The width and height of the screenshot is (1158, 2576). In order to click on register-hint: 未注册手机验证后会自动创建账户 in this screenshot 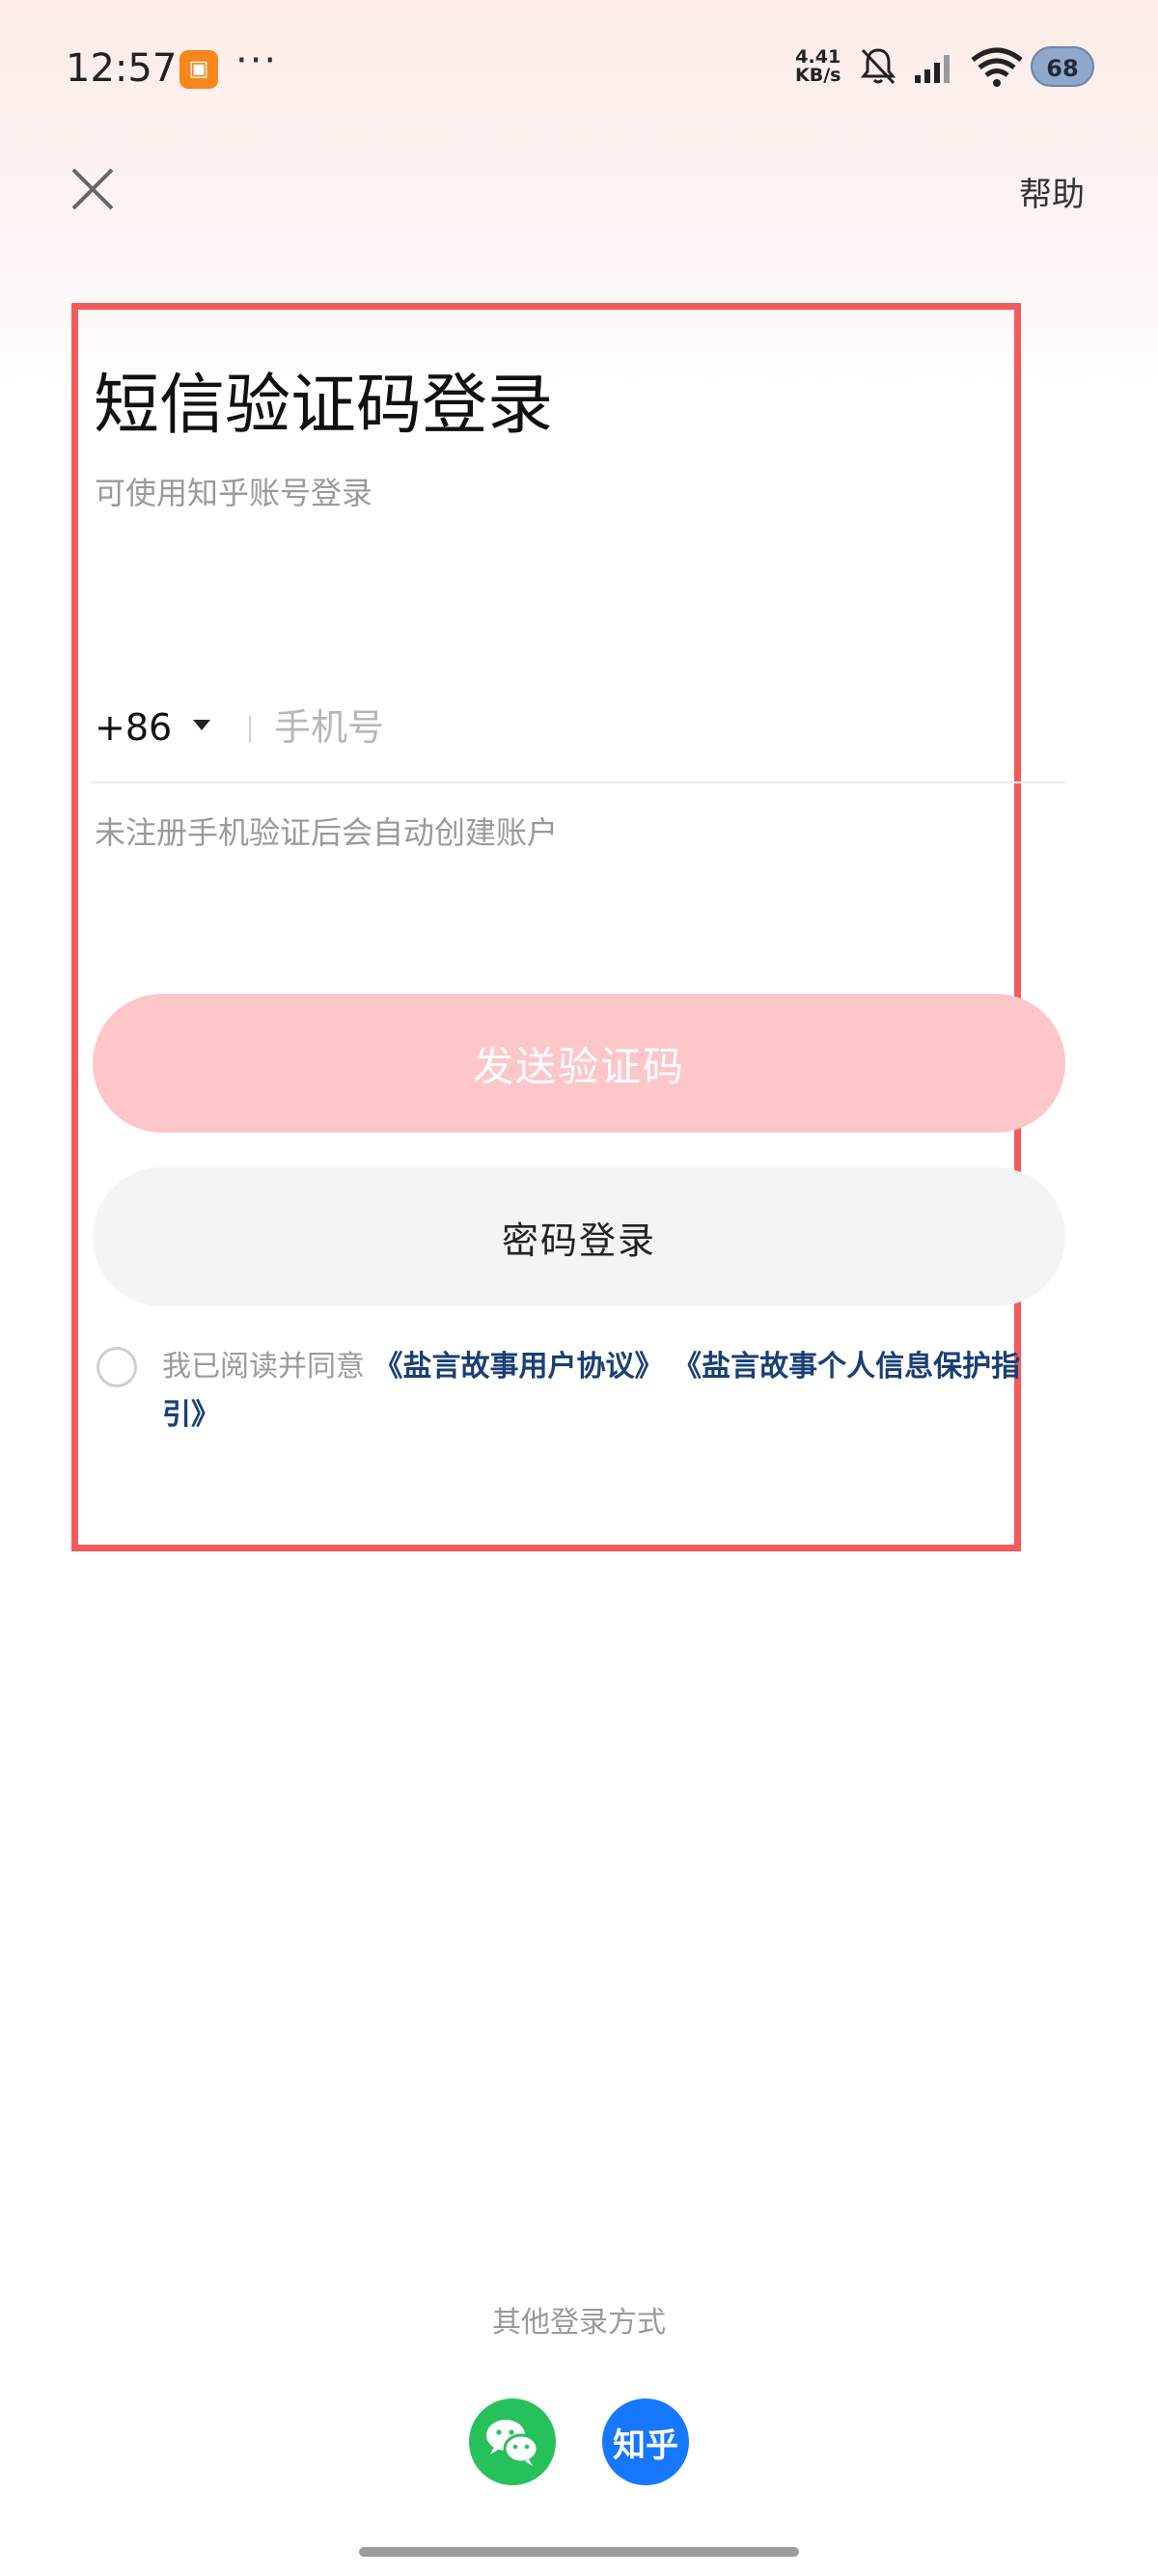, I will do `click(327, 832)`.